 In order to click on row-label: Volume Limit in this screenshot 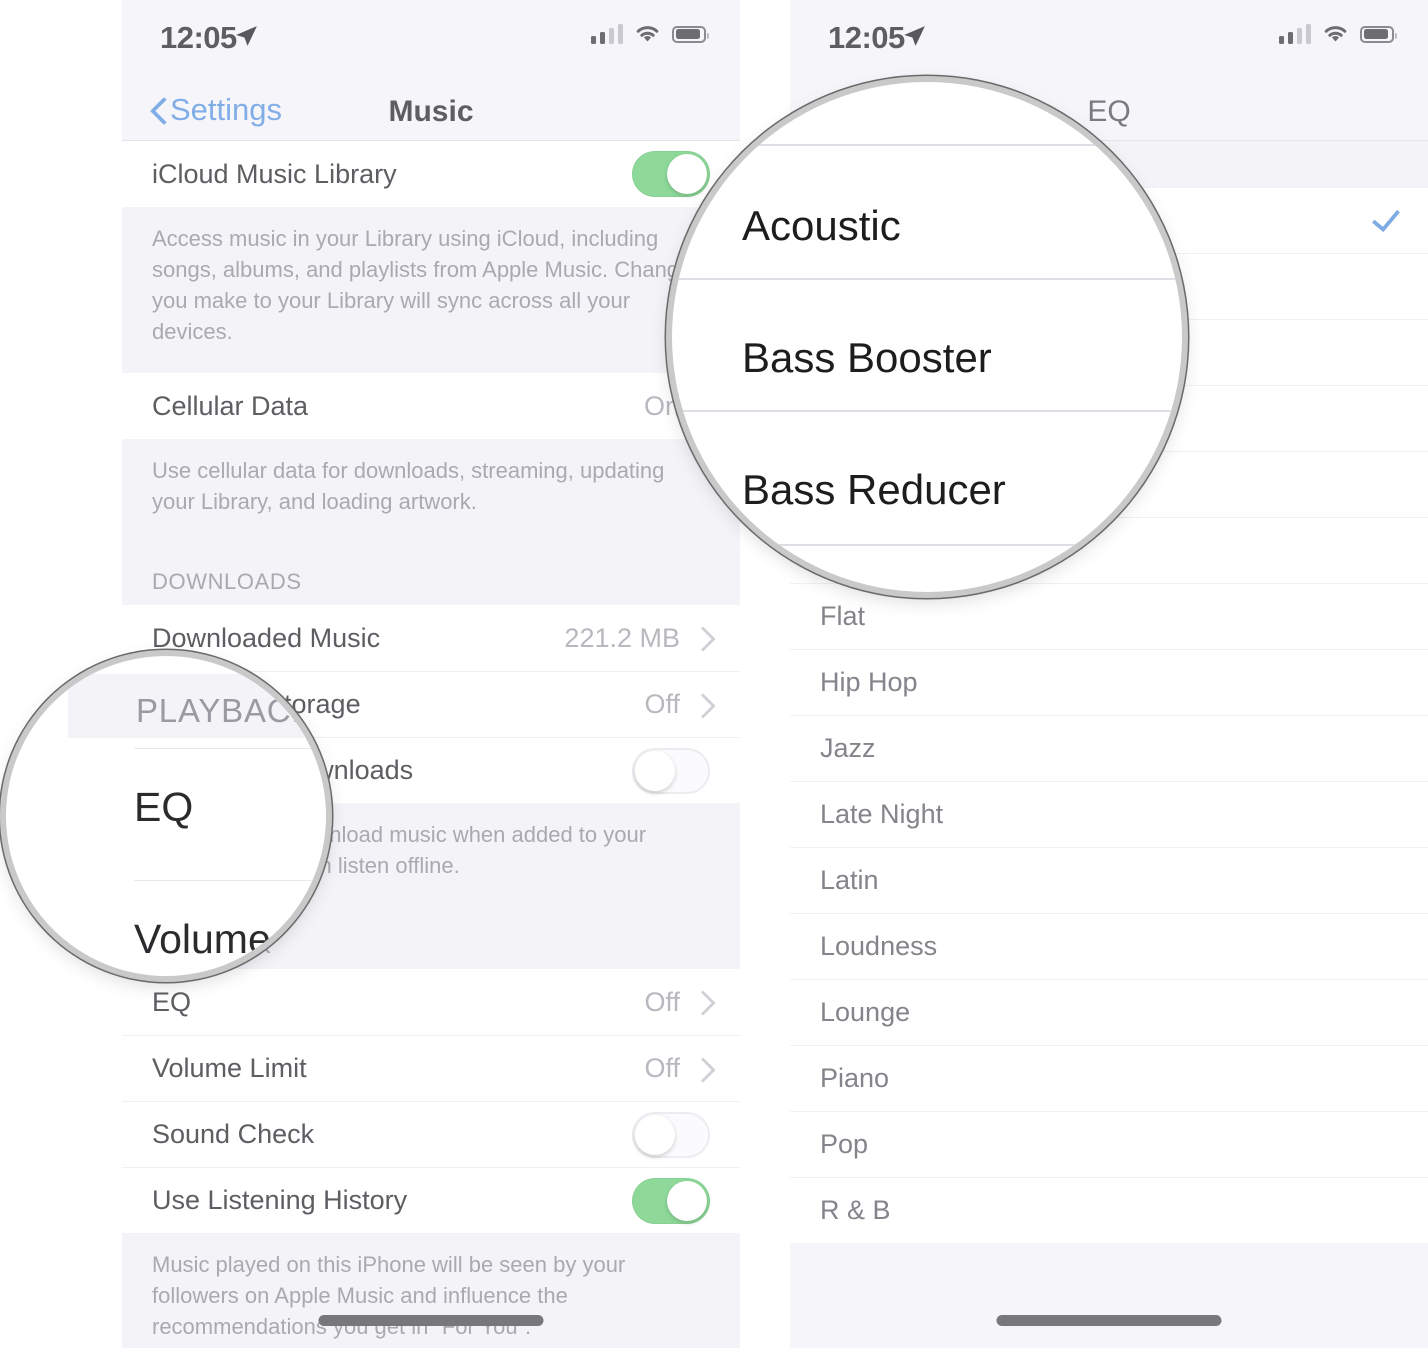, I will do `click(229, 1068)`.